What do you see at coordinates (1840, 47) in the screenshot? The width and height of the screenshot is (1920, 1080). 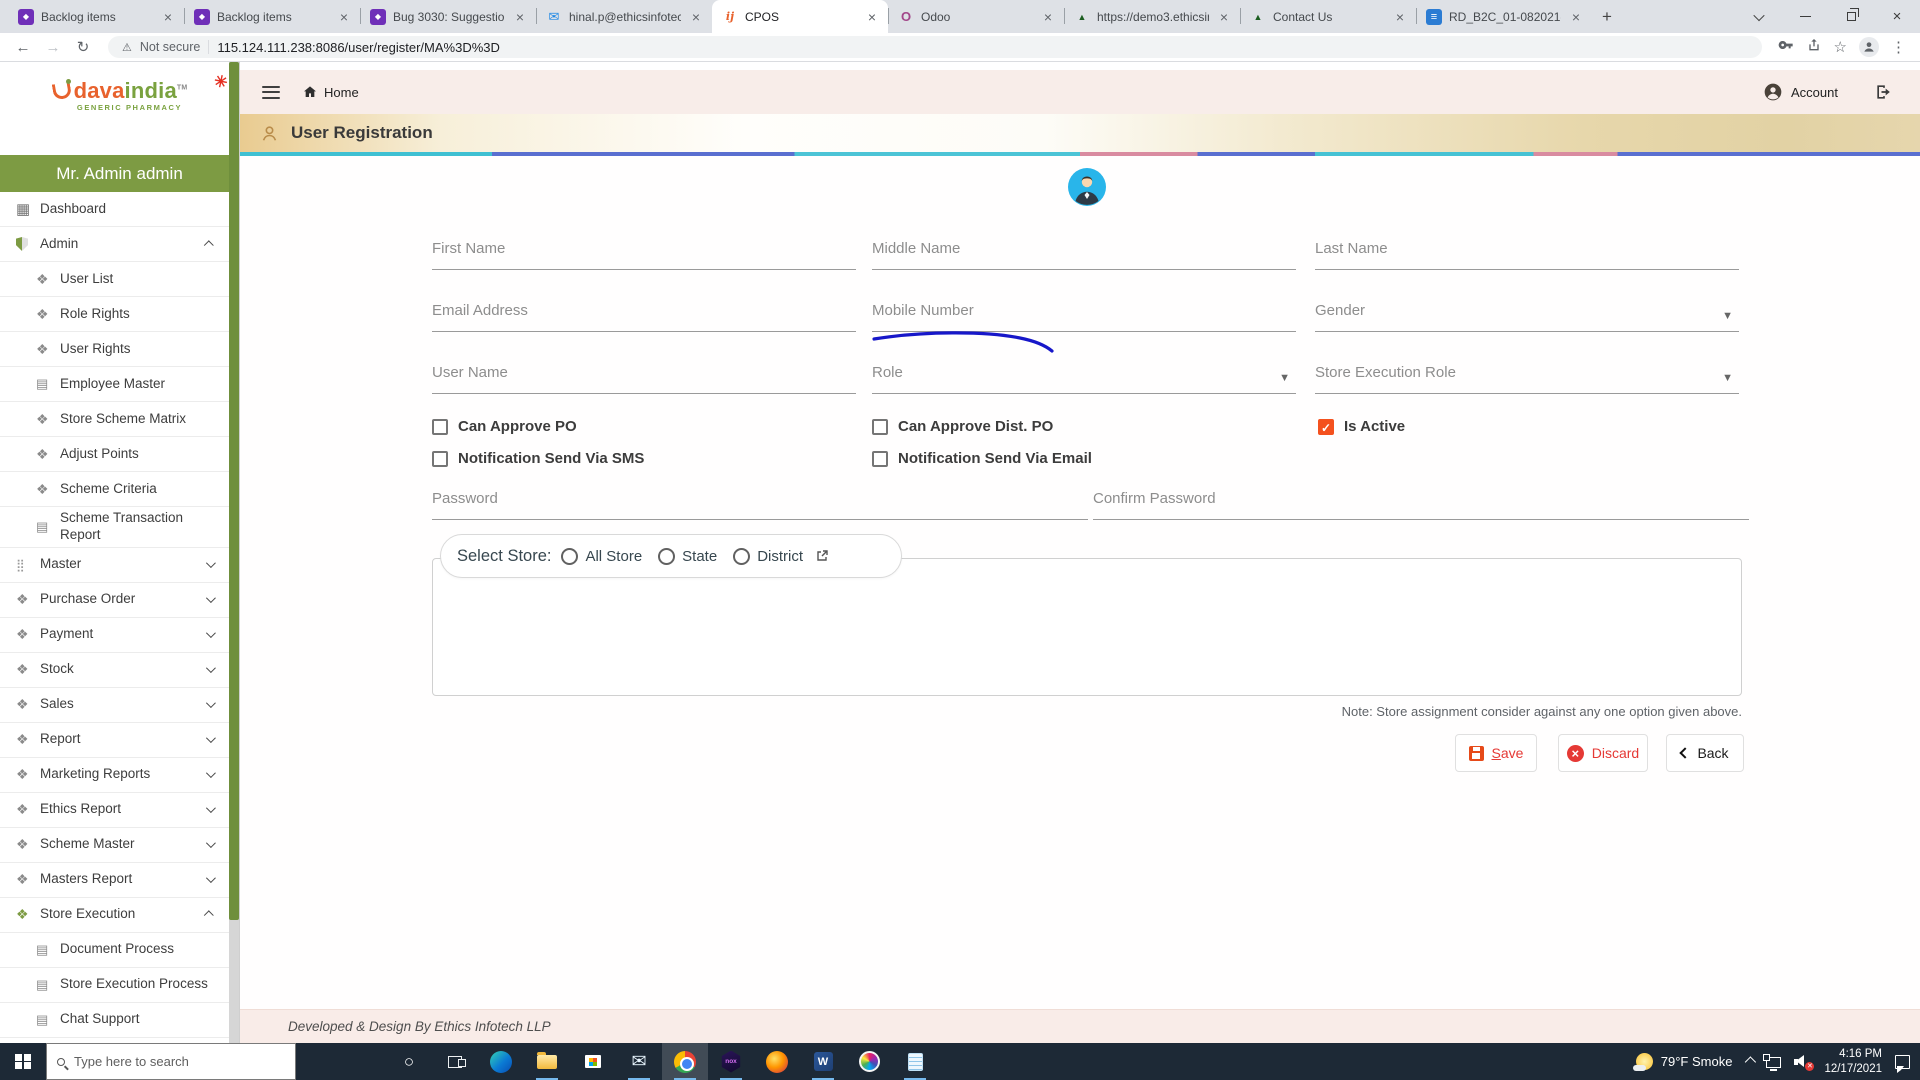 I see `bookmark-star-icon: ☆` at bounding box center [1840, 47].